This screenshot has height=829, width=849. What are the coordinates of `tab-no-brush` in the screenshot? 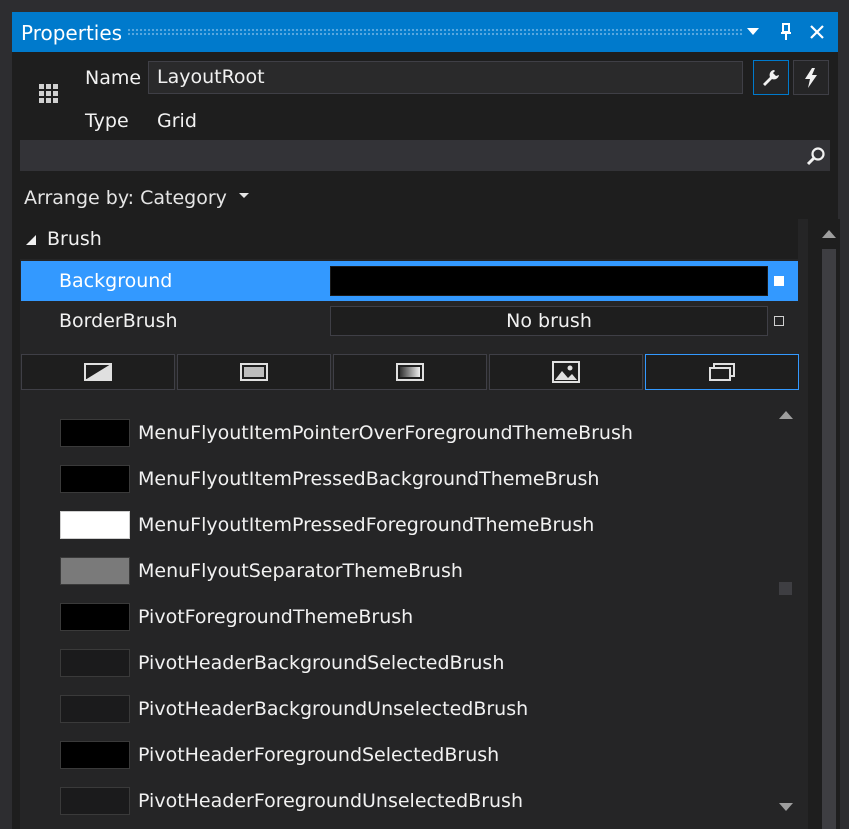 It's located at (98, 372).